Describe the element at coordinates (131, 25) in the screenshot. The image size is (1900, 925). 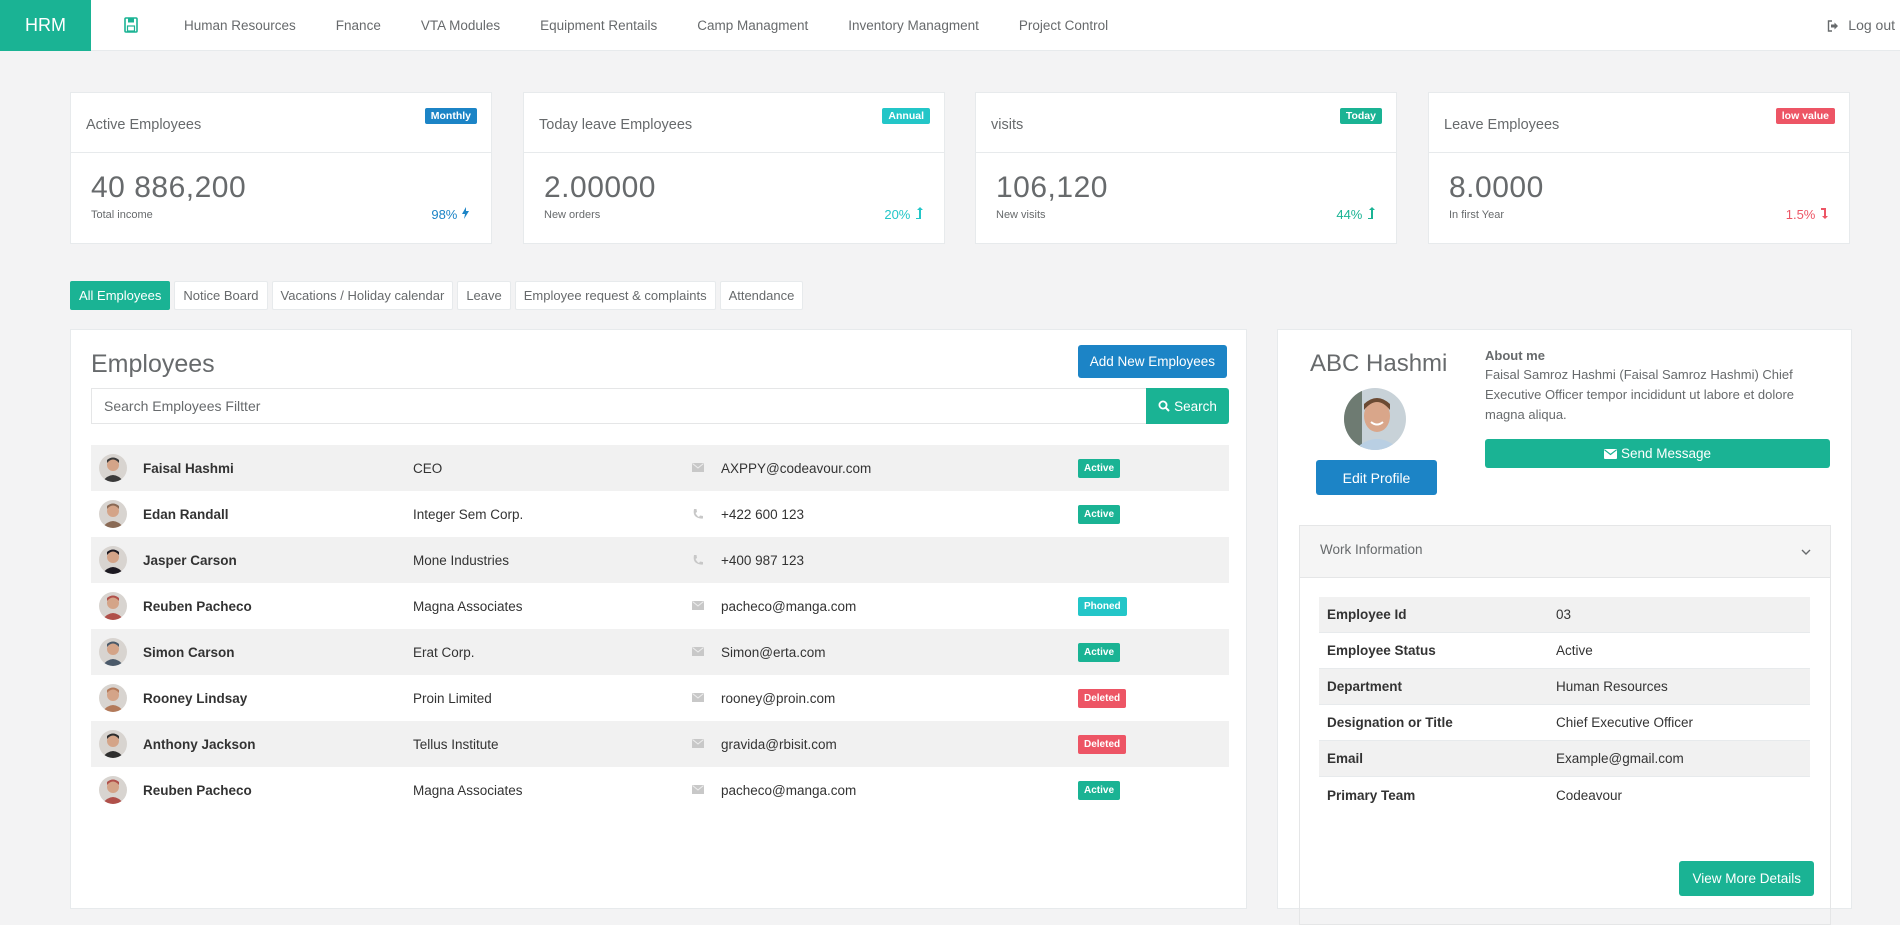
I see `floppy-disk-icon` at that location.